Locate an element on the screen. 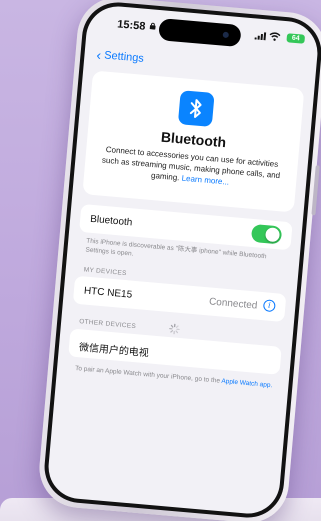  device-name: HTC NE15 is located at coordinates (108, 293).